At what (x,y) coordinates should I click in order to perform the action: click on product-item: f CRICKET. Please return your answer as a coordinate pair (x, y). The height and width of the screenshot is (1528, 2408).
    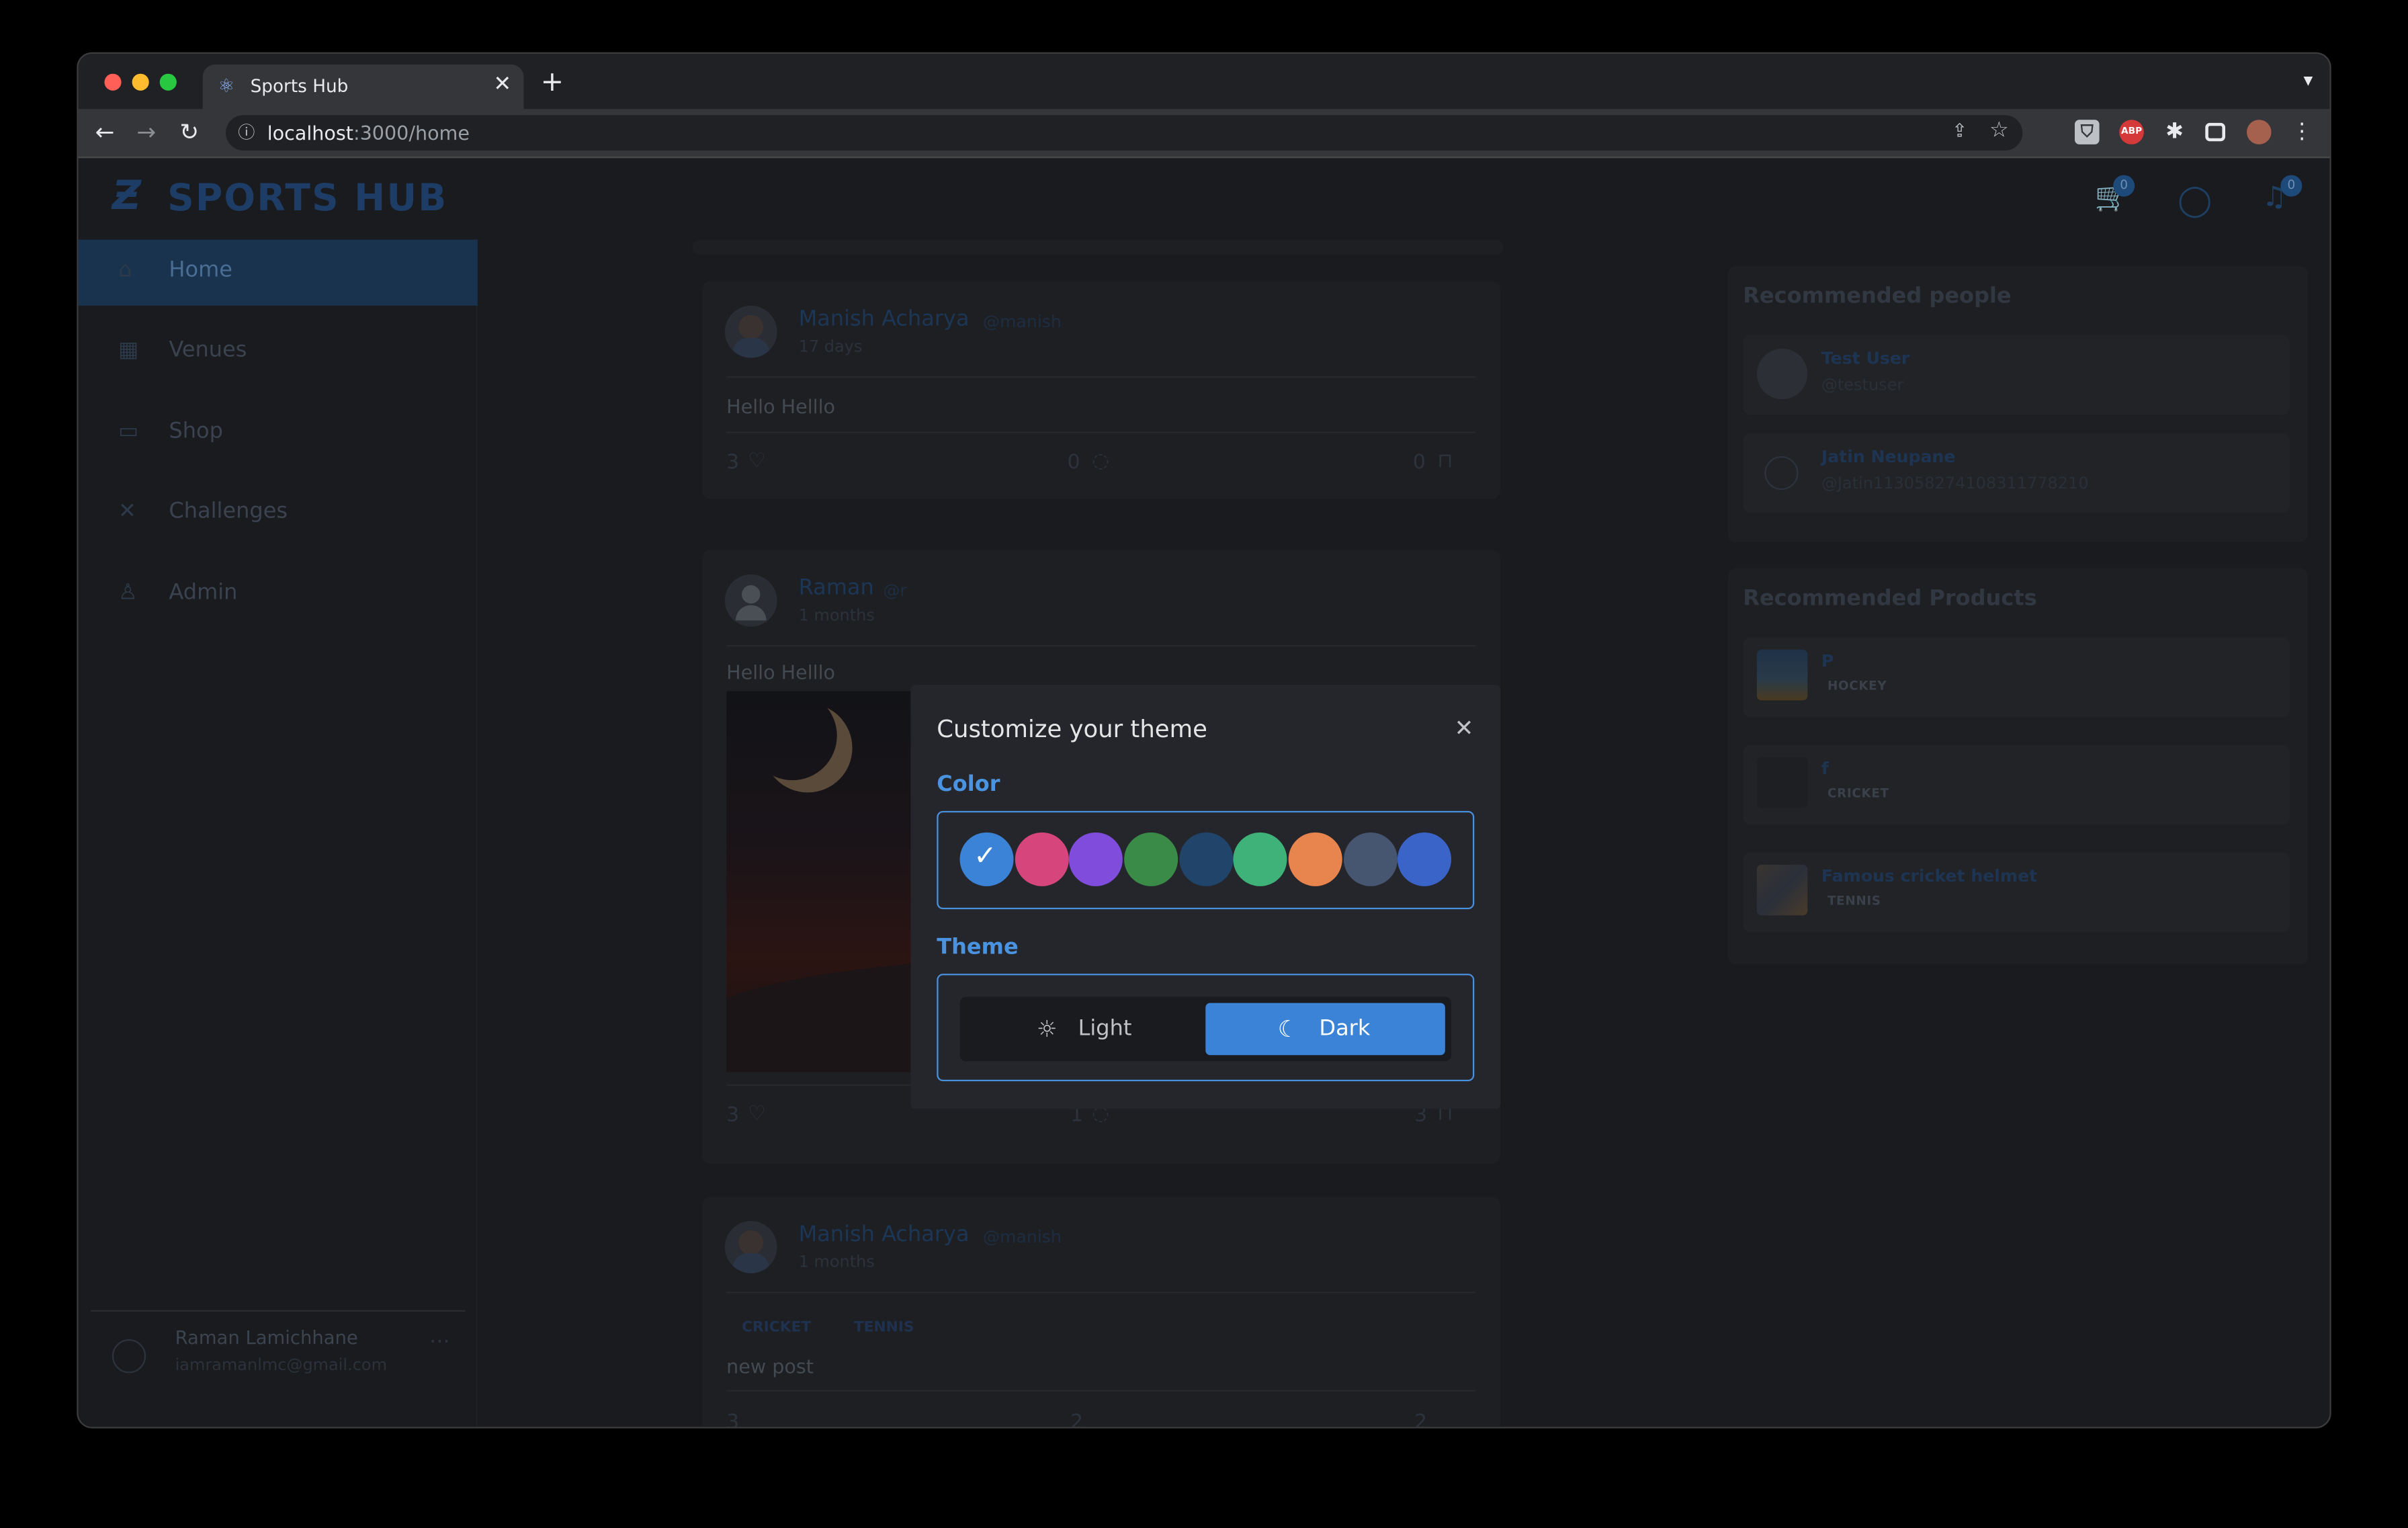
    Looking at the image, I should click on (2016, 785).